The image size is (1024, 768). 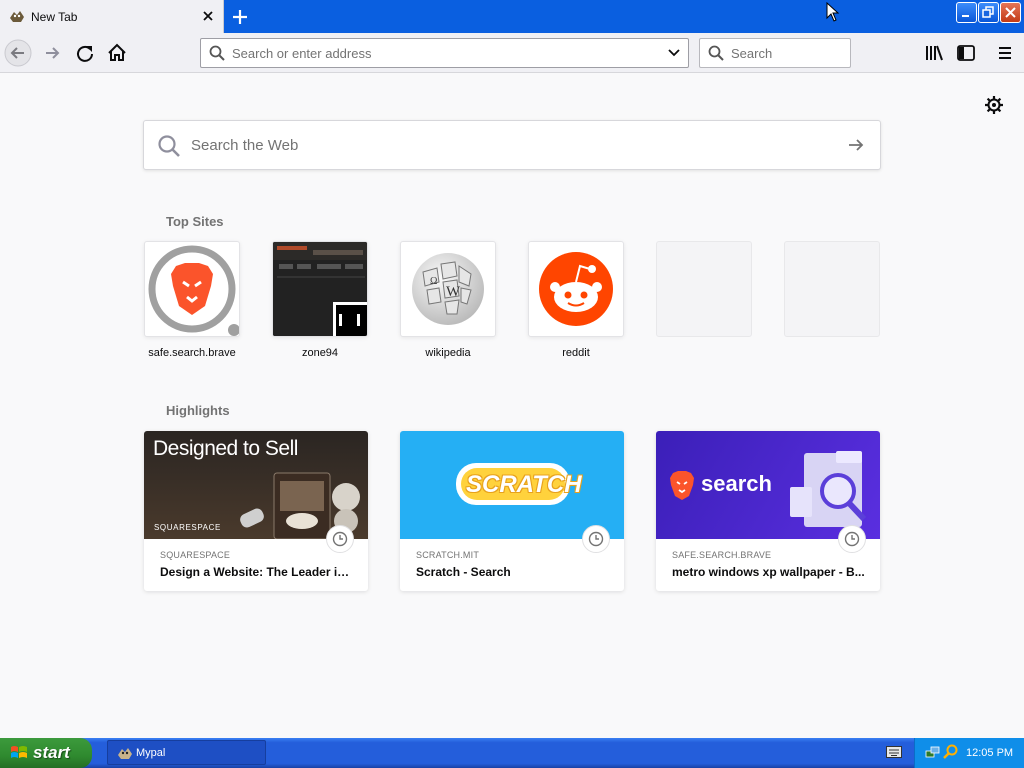 I want to click on mouse-cursor-icon, so click(x=833, y=12).